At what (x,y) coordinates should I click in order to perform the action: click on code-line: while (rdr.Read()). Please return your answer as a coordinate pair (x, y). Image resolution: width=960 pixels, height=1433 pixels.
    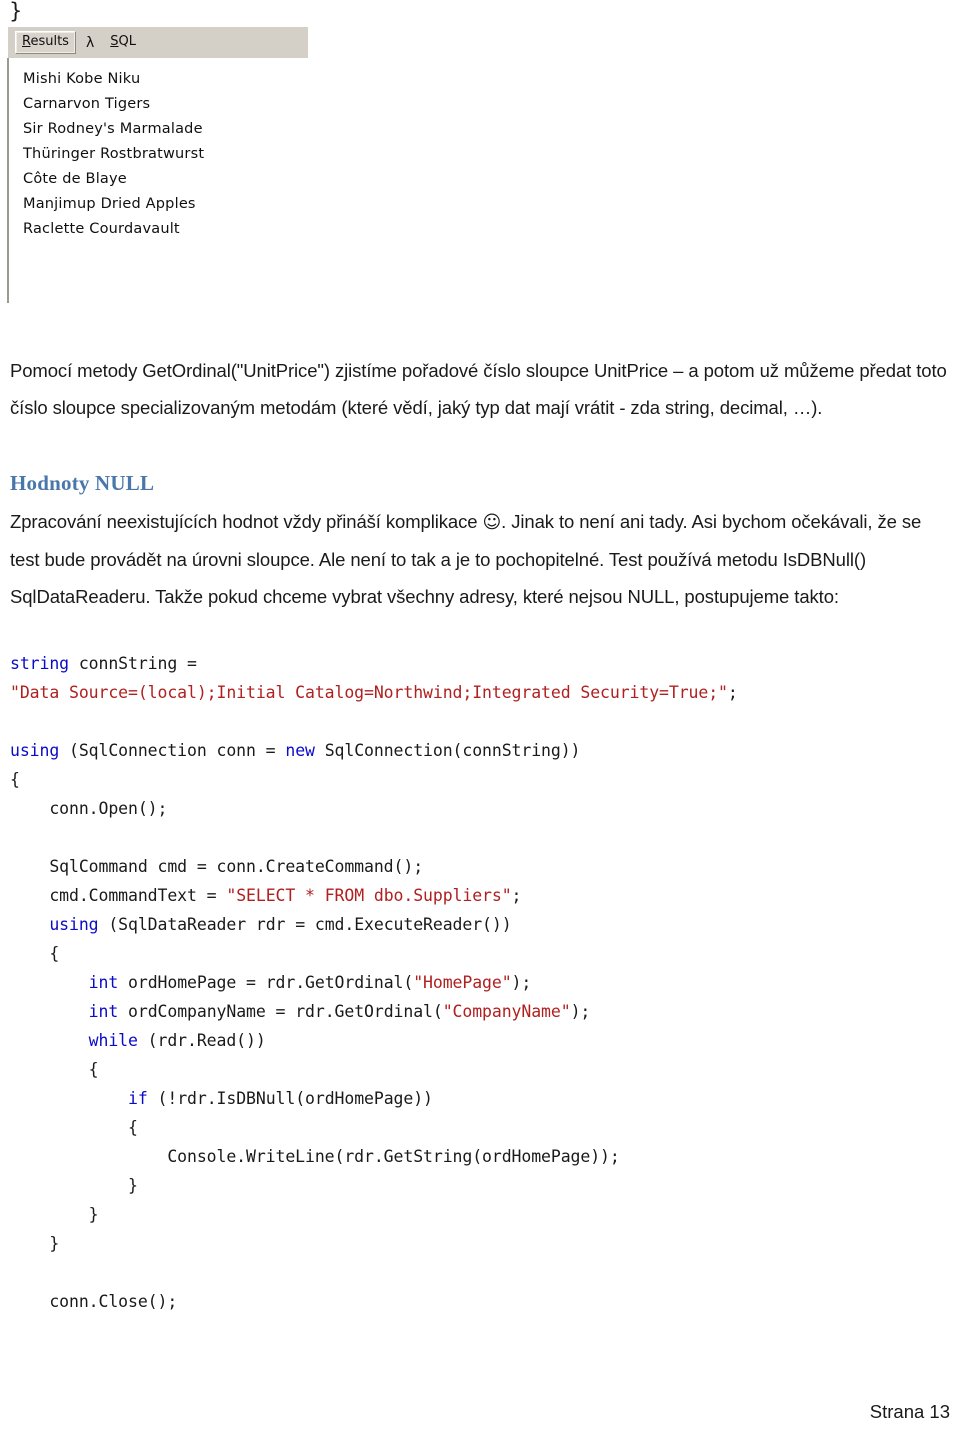
    Looking at the image, I should click on (138, 1040).